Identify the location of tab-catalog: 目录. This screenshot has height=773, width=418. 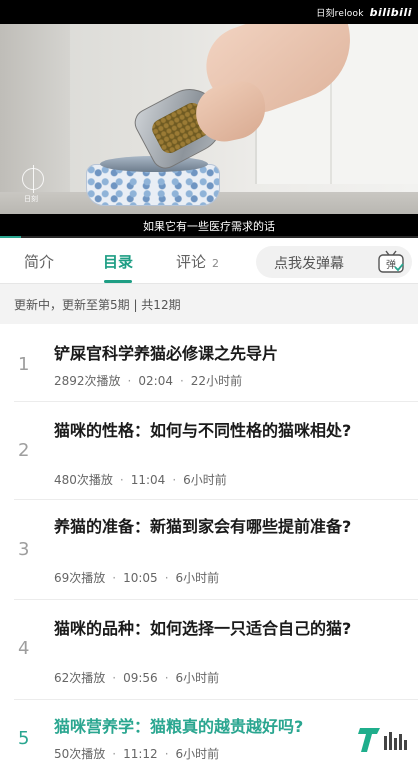
(118, 261).